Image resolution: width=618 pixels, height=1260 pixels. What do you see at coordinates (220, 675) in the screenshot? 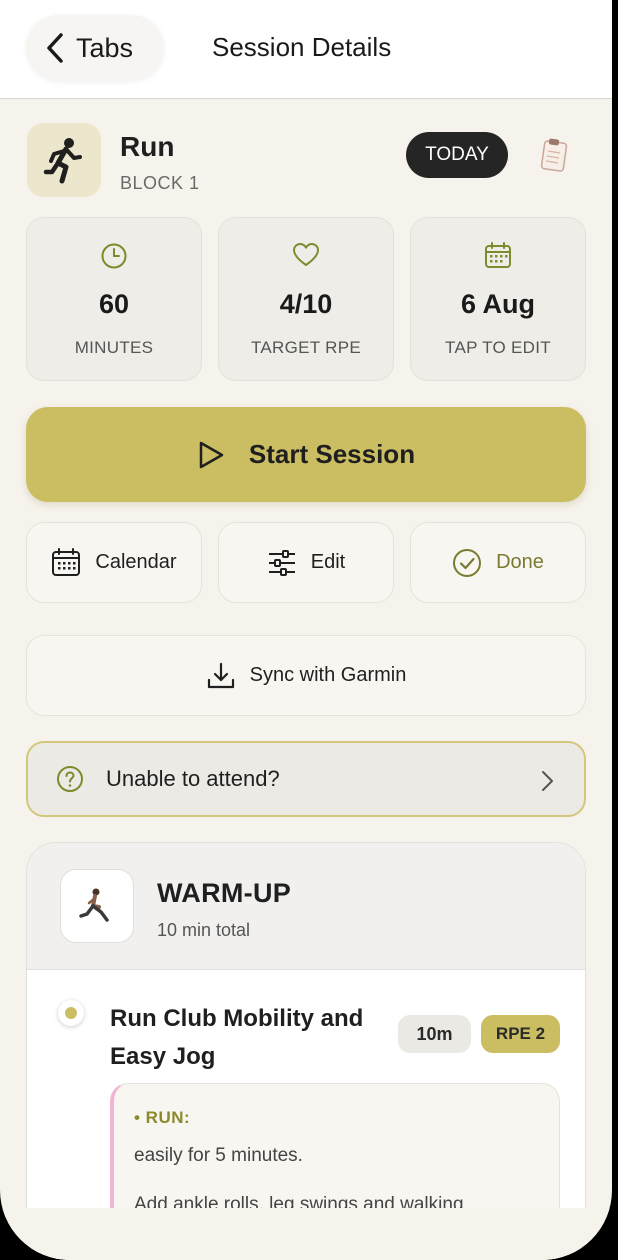
I see `download-icon` at bounding box center [220, 675].